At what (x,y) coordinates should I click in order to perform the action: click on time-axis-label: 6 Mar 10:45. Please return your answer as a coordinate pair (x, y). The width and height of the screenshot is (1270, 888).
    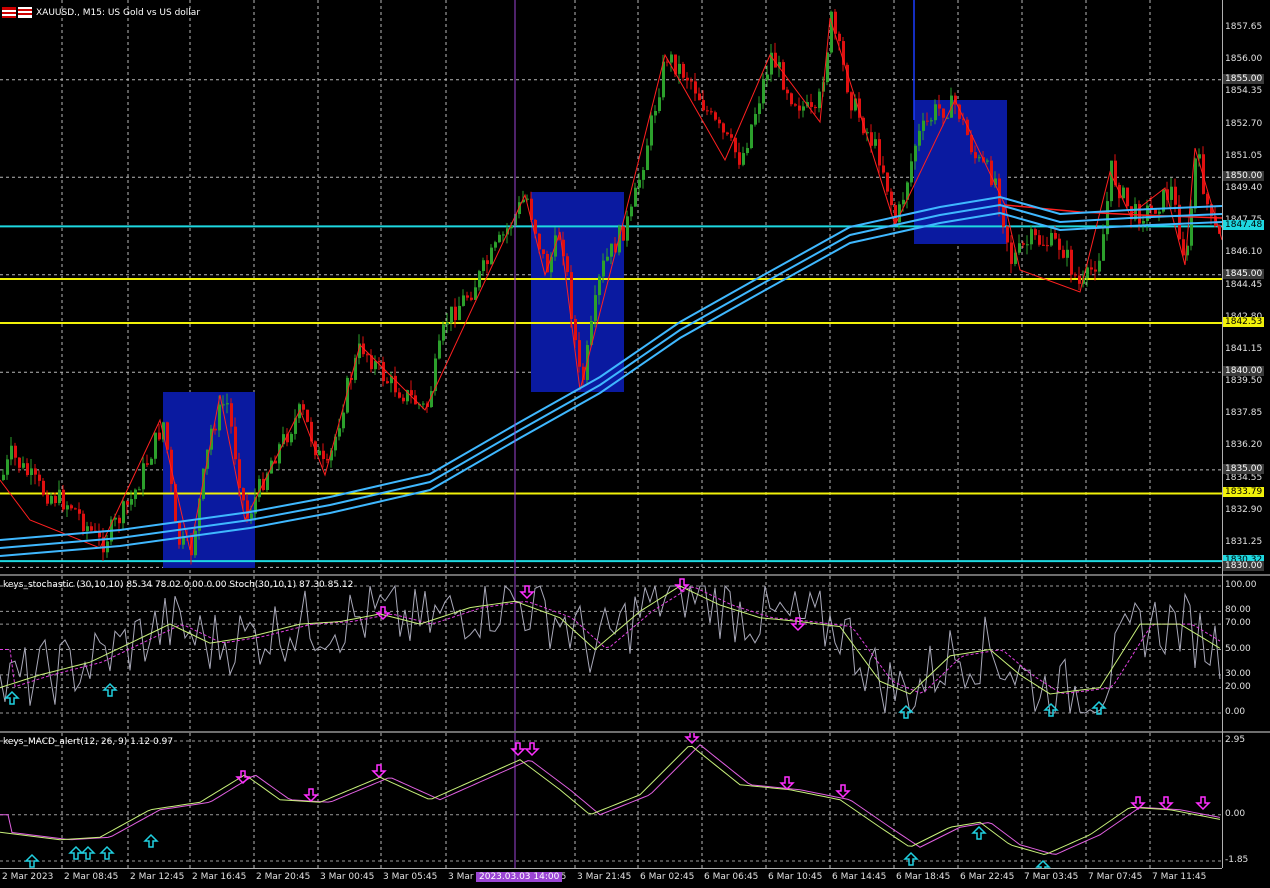
    Looking at the image, I should click on (795, 877).